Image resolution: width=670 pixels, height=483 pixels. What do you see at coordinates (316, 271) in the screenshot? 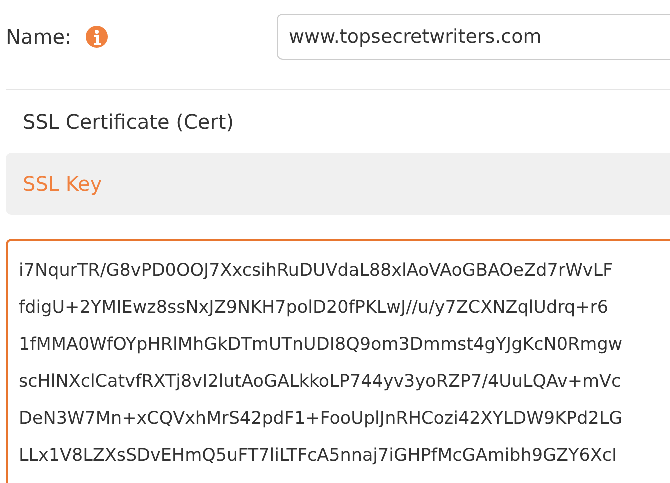
I see `key-text-line: i7NqurTR/G8vPD0OOJ7XxcsihRuDUVdaL88xlAoVAoGBAOeZd7rWvLF` at bounding box center [316, 271].